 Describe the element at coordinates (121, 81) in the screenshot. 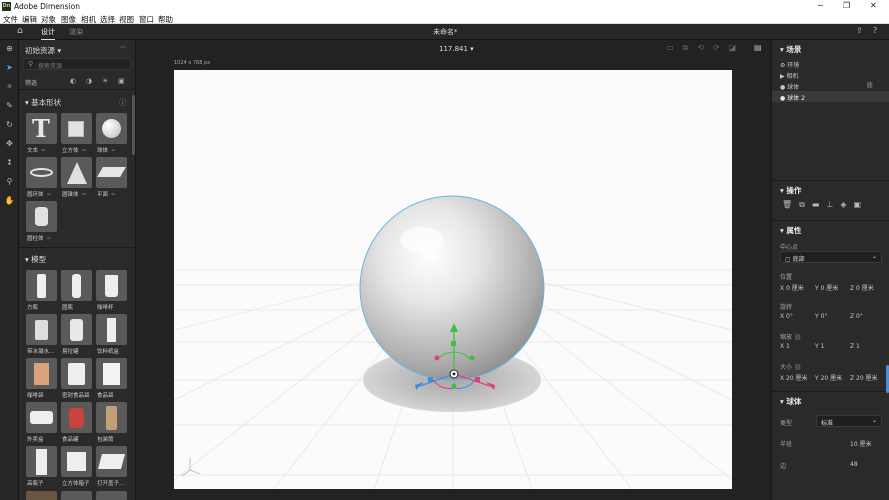

I see `filter-images-icon: ▣` at that location.